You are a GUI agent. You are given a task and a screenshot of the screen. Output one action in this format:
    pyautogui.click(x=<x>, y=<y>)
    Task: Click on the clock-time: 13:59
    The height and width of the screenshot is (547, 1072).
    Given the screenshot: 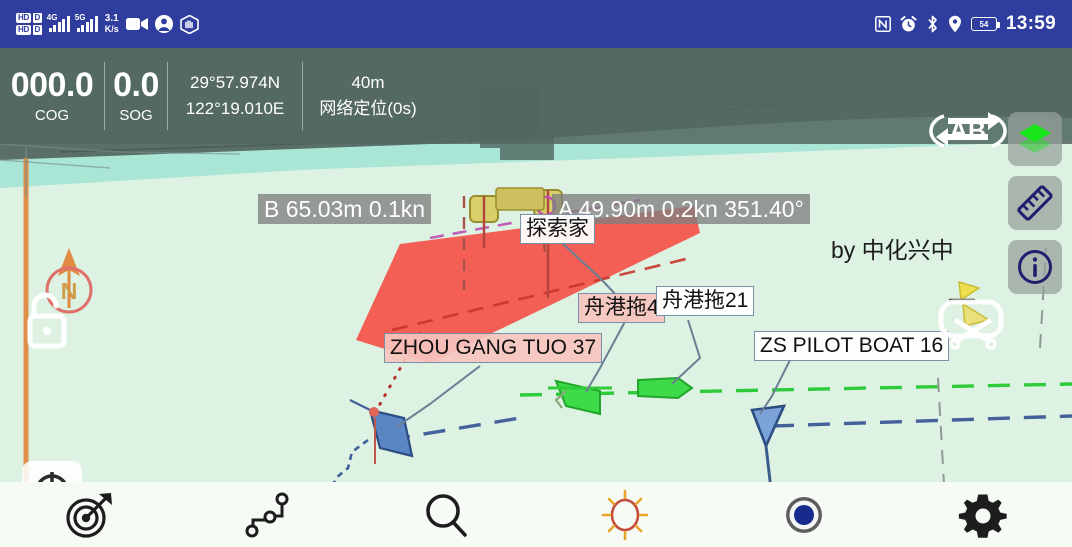 What is the action you would take?
    pyautogui.click(x=1030, y=23)
    